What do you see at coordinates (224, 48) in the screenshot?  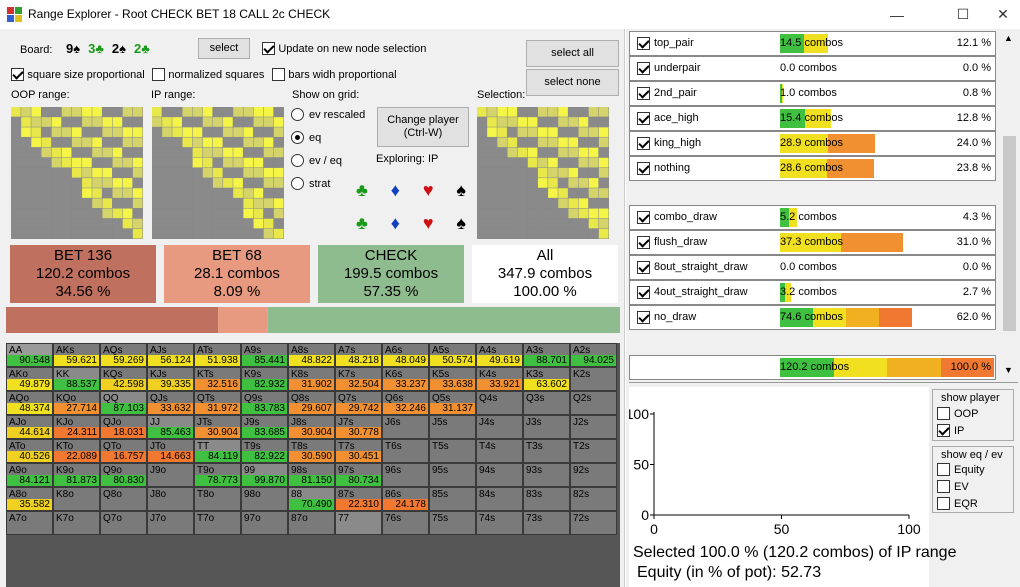 I see `board-select-button: select` at bounding box center [224, 48].